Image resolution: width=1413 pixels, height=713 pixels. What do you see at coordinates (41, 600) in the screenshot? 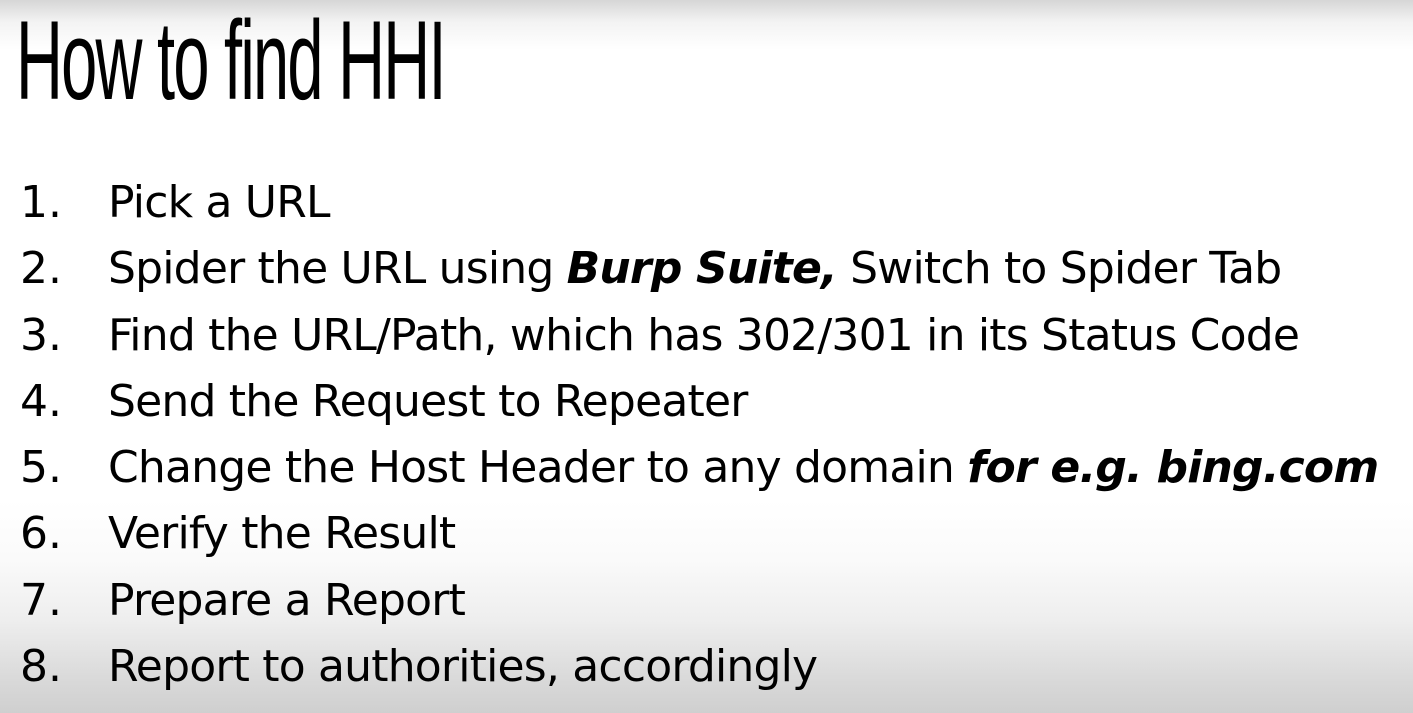
I see `step-number: 7.` at bounding box center [41, 600].